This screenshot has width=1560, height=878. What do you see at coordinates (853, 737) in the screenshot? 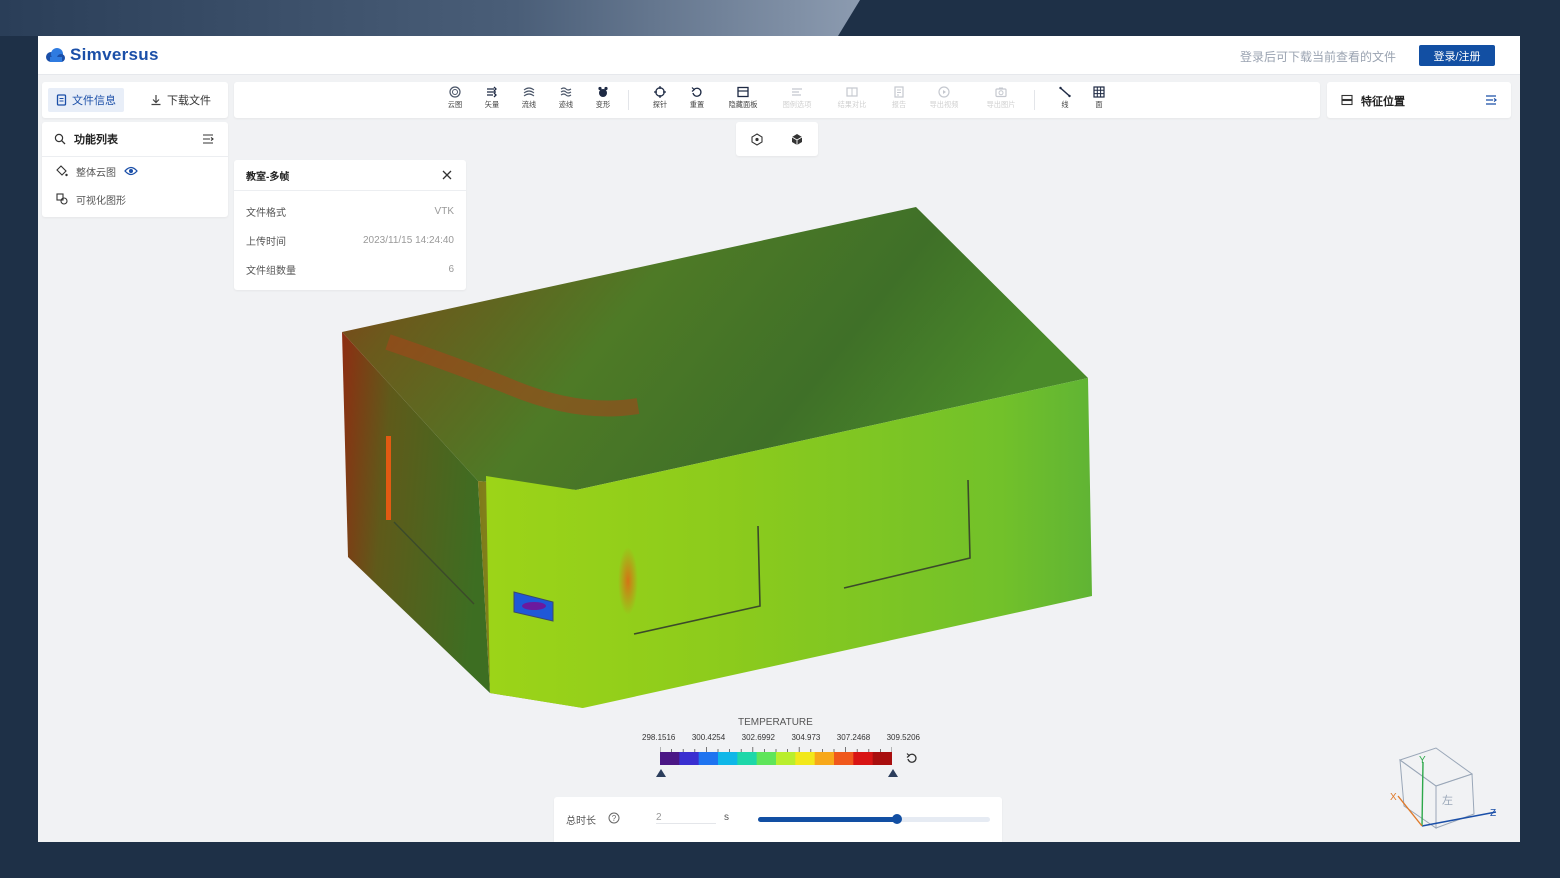
I see `legend-tick-label: 307.2468` at bounding box center [853, 737].